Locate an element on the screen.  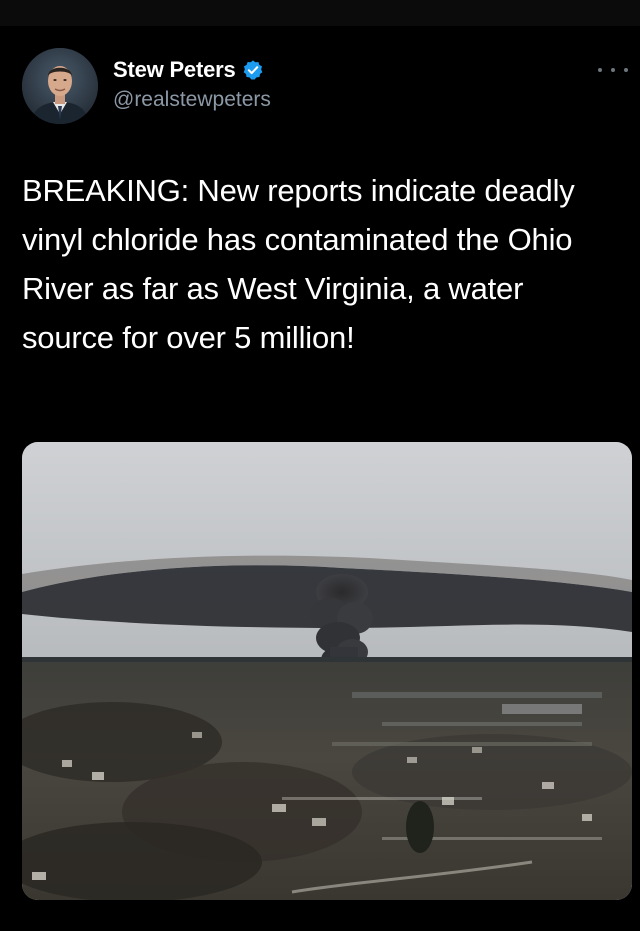
tweet-author: Stew Peters @realstewpeters is located at coordinates (192, 84).